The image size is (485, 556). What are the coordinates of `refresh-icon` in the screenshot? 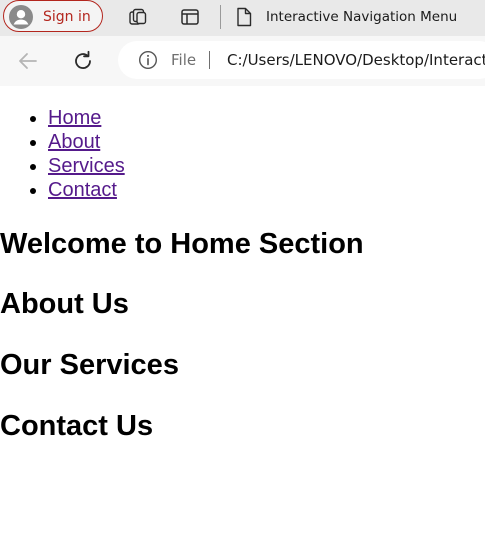 It's located at (83, 61).